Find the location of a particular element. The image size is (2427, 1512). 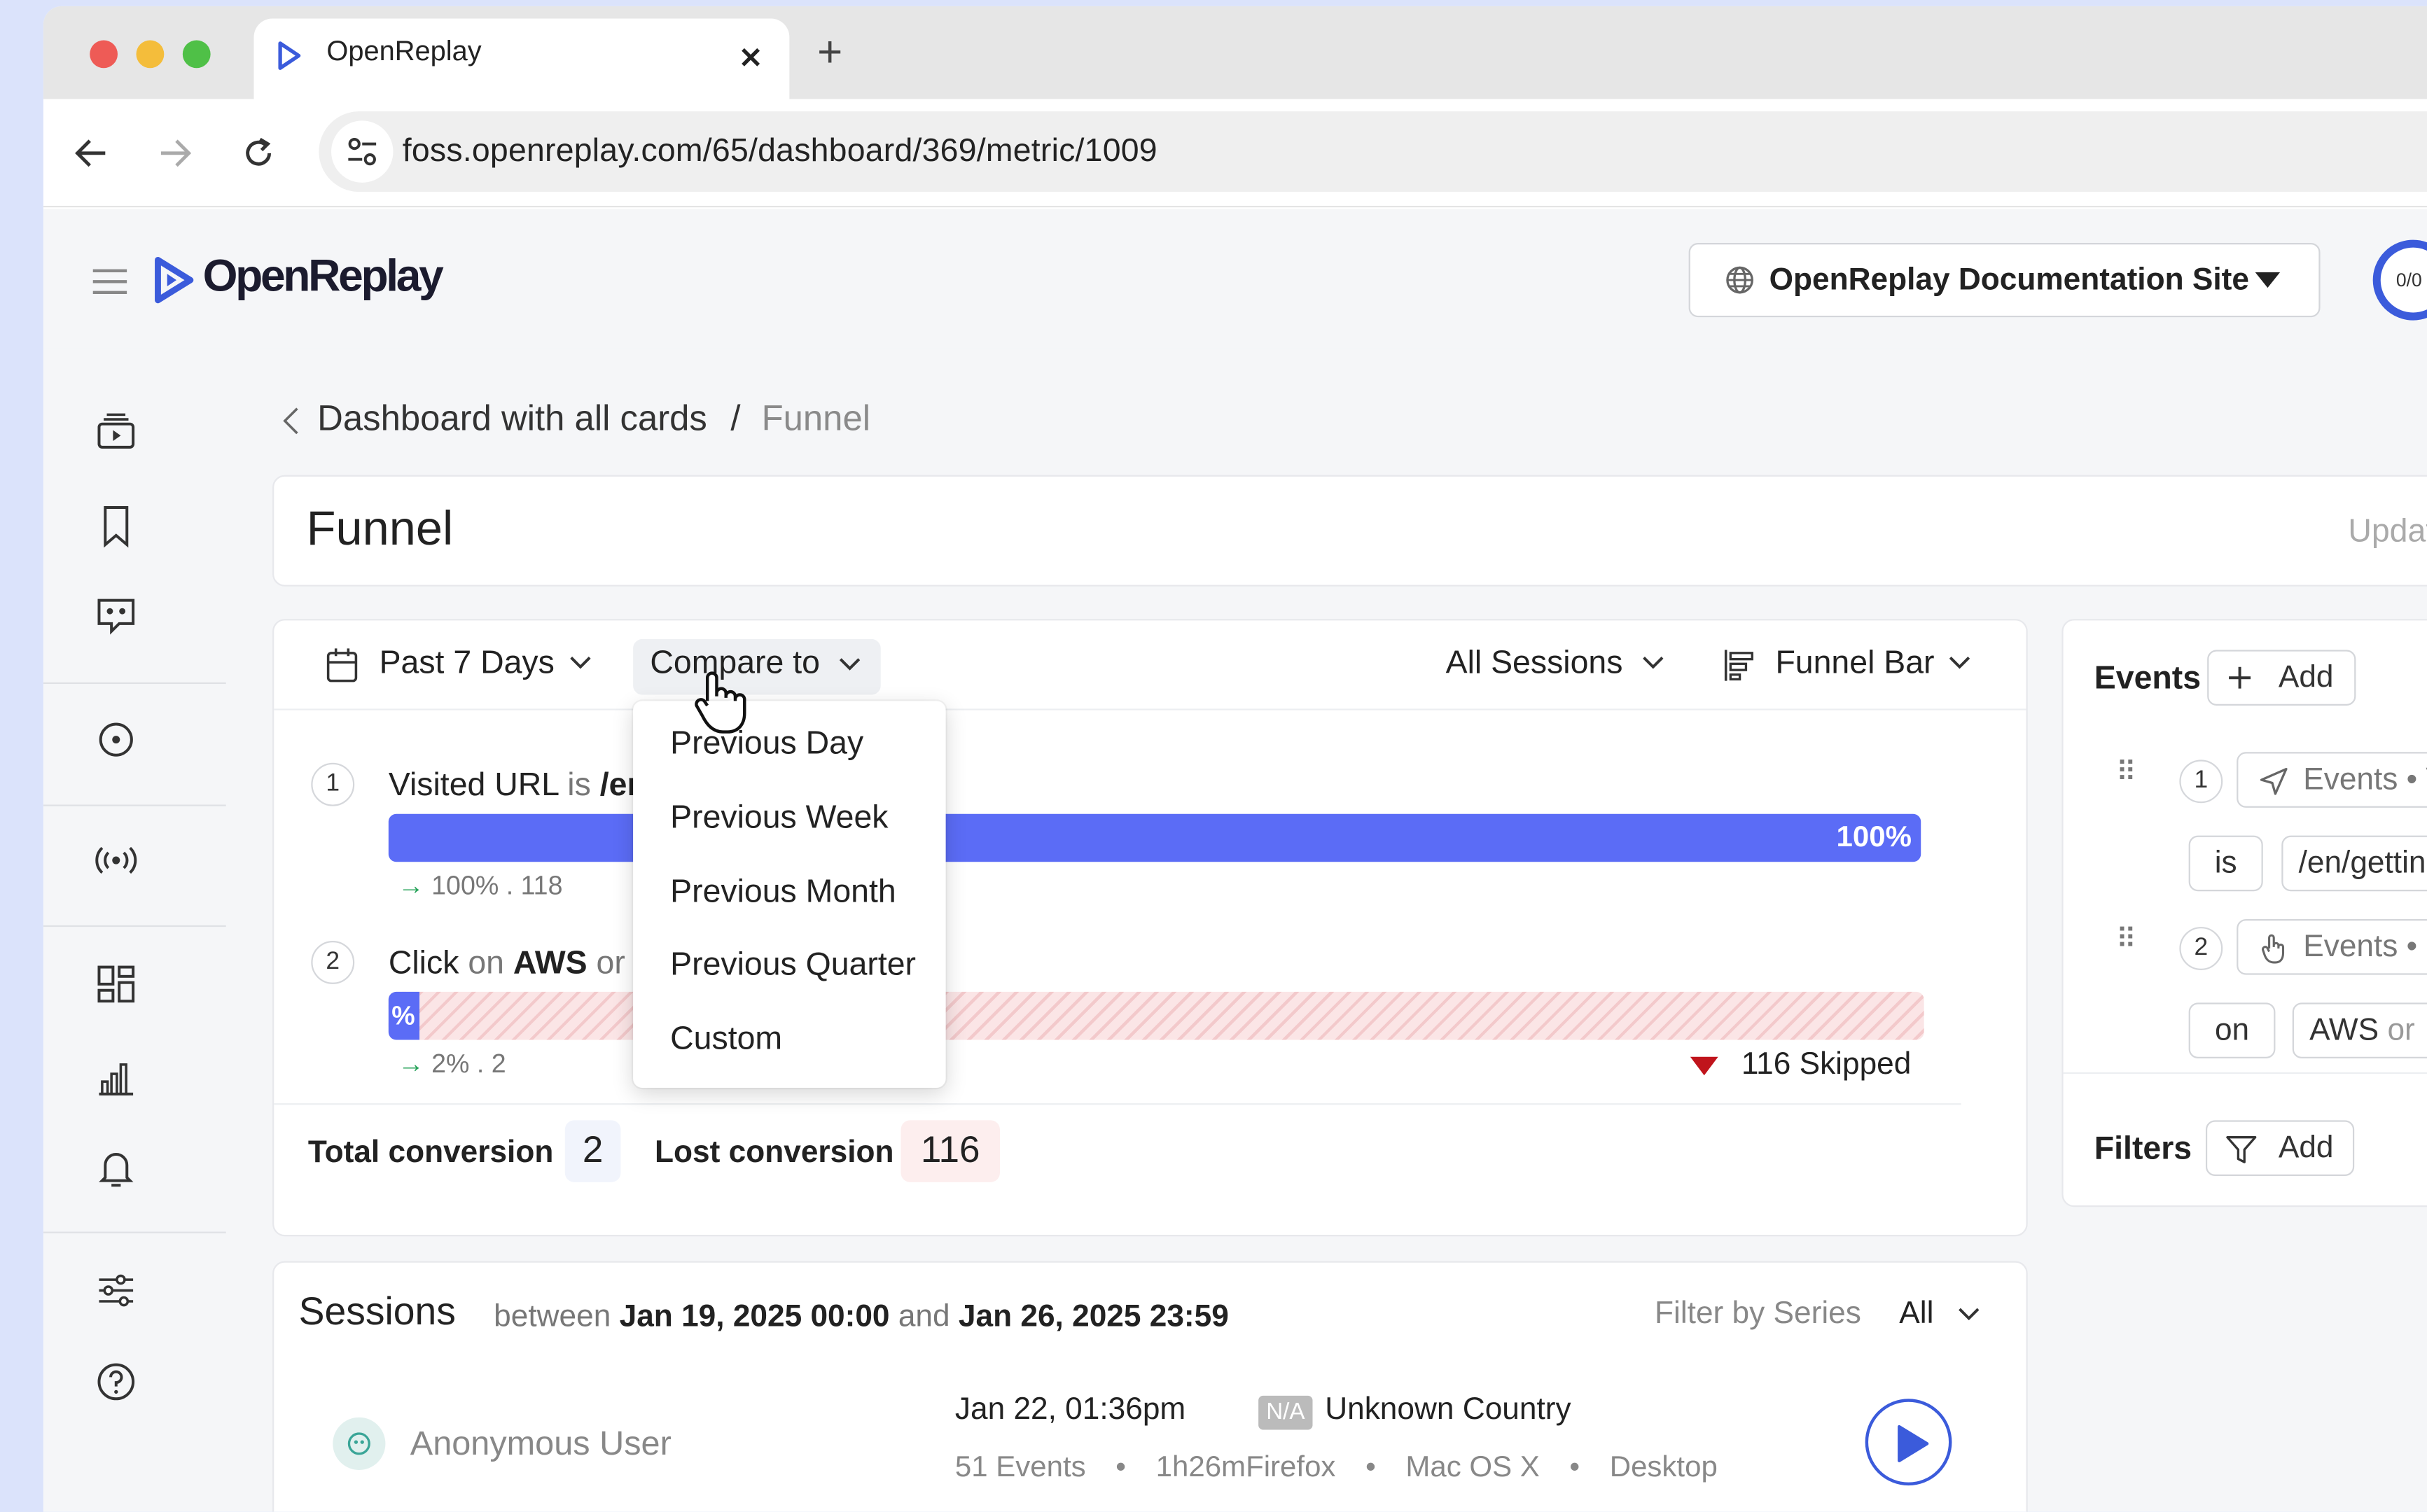

filters-title: Filters is located at coordinates (2143, 1148).